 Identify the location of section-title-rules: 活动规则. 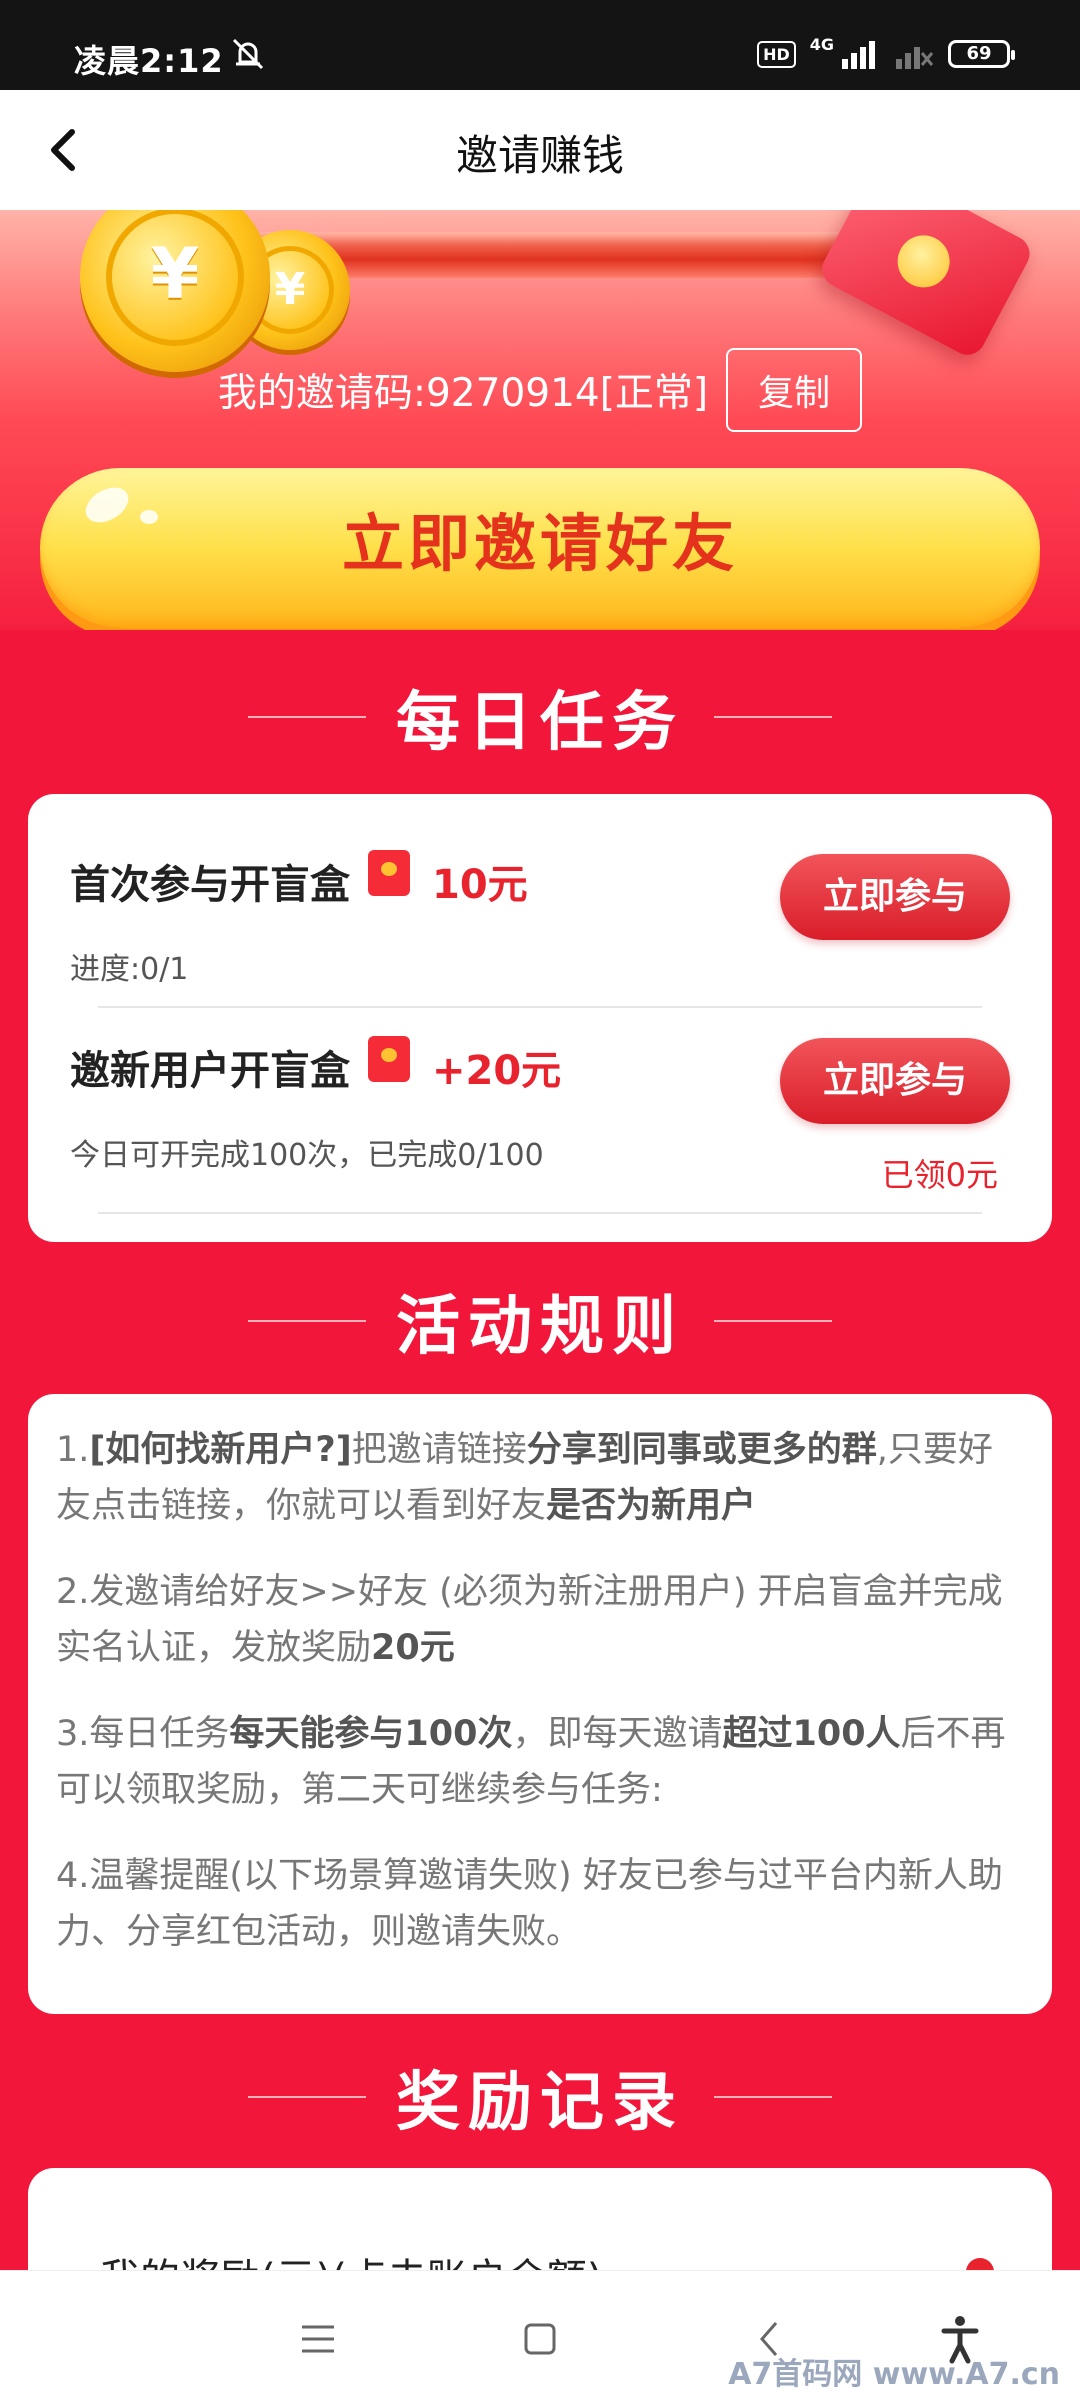
(540, 1321).